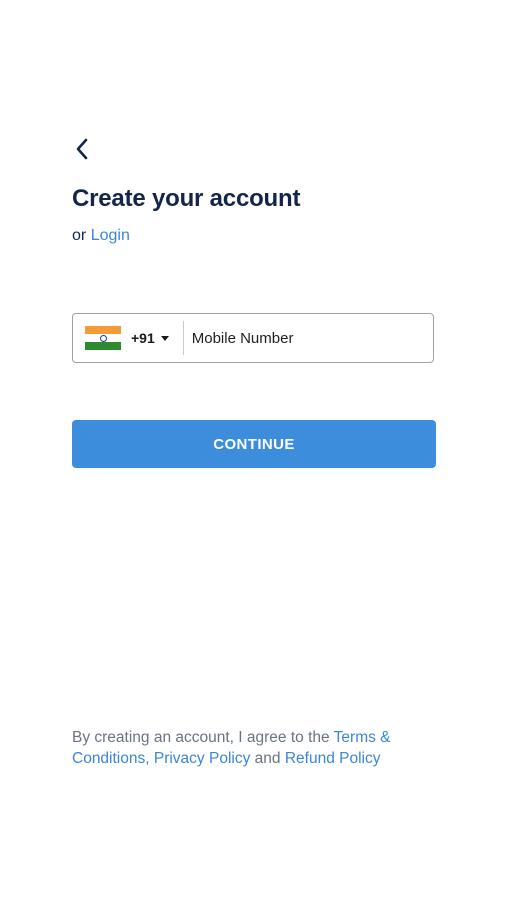  I want to click on dial-code: +91, so click(143, 338).